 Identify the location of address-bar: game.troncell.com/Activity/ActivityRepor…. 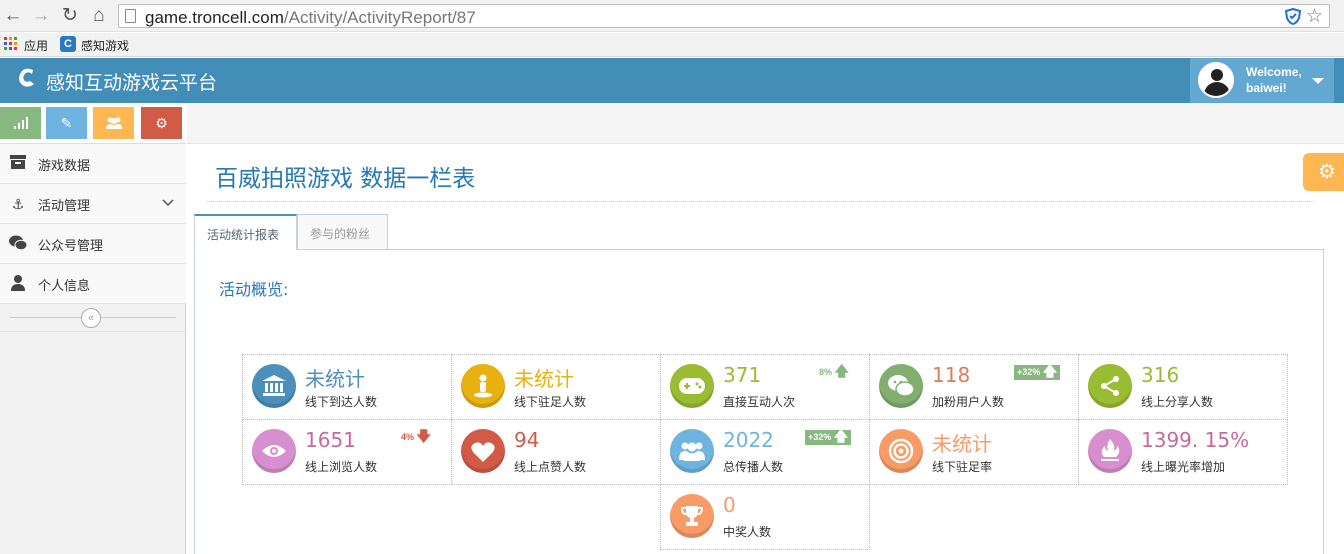
(724, 16).